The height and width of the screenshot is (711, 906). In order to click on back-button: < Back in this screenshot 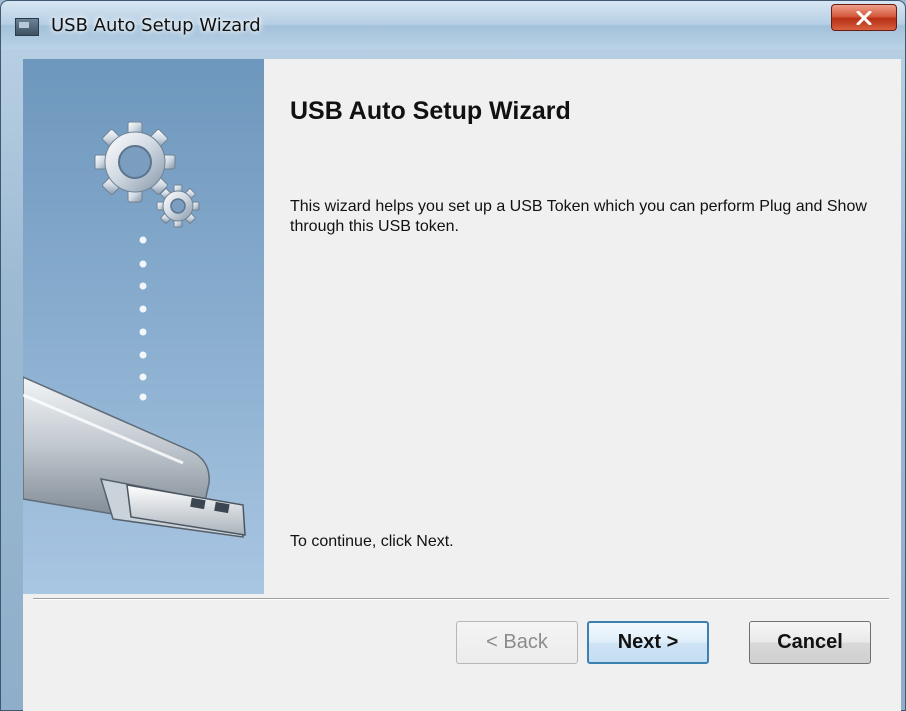, I will do `click(517, 642)`.